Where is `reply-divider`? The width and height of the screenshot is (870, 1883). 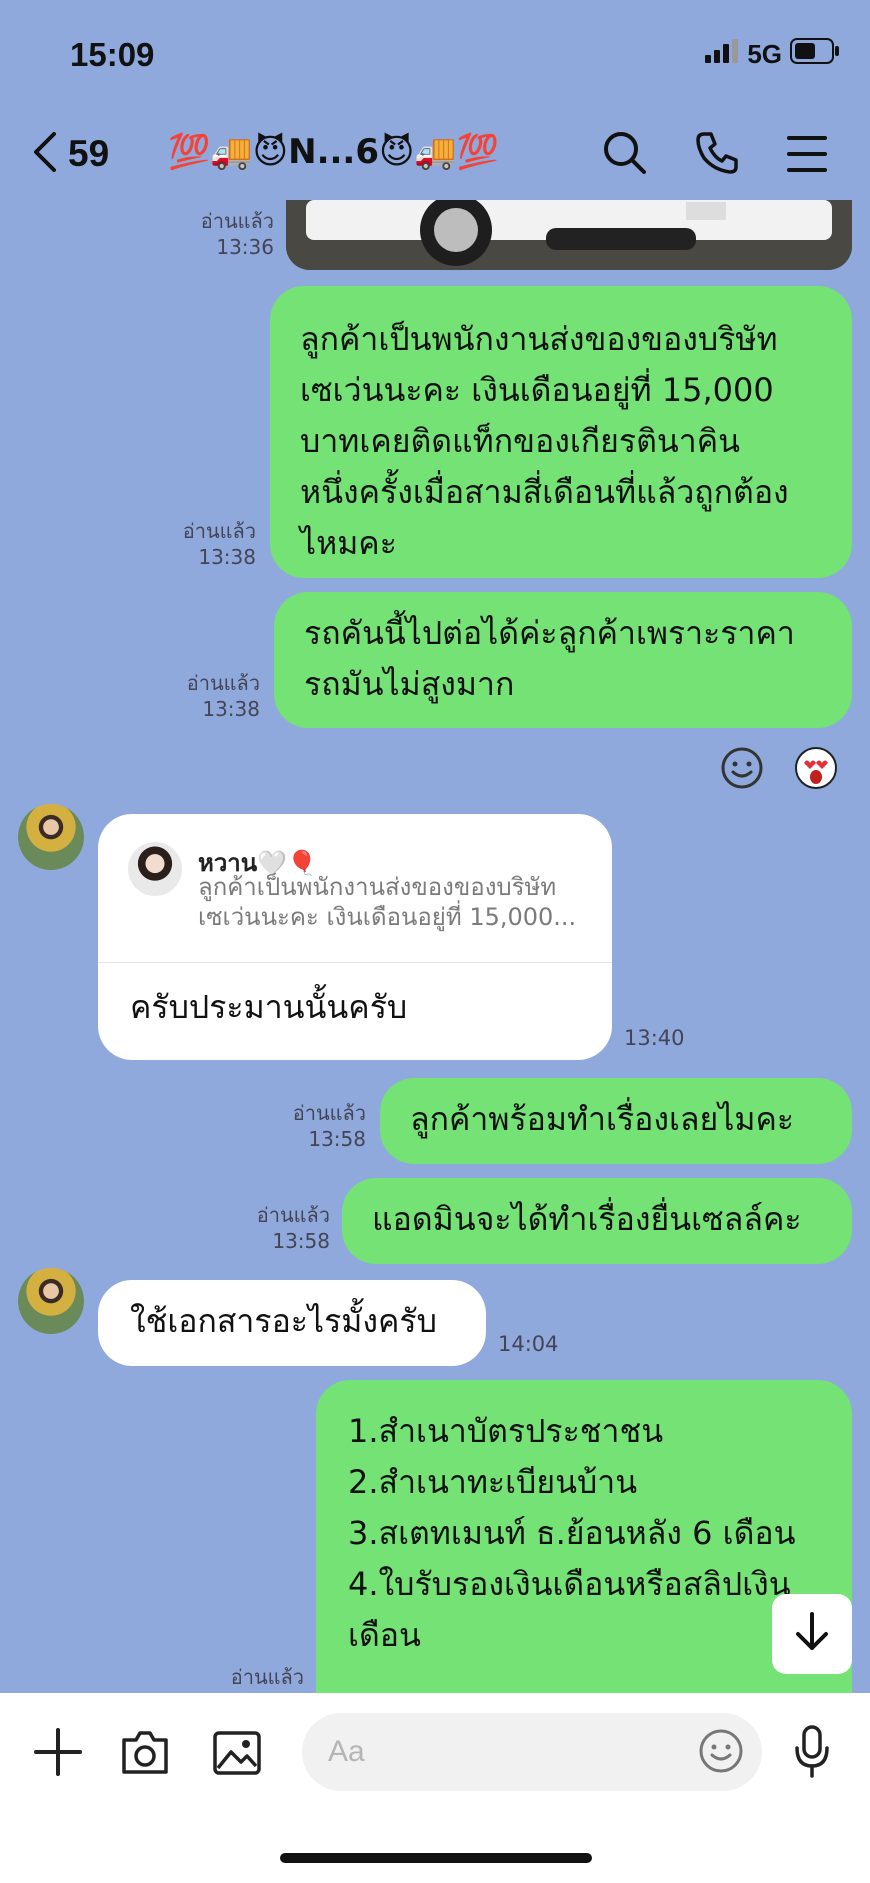 reply-divider is located at coordinates (355, 962).